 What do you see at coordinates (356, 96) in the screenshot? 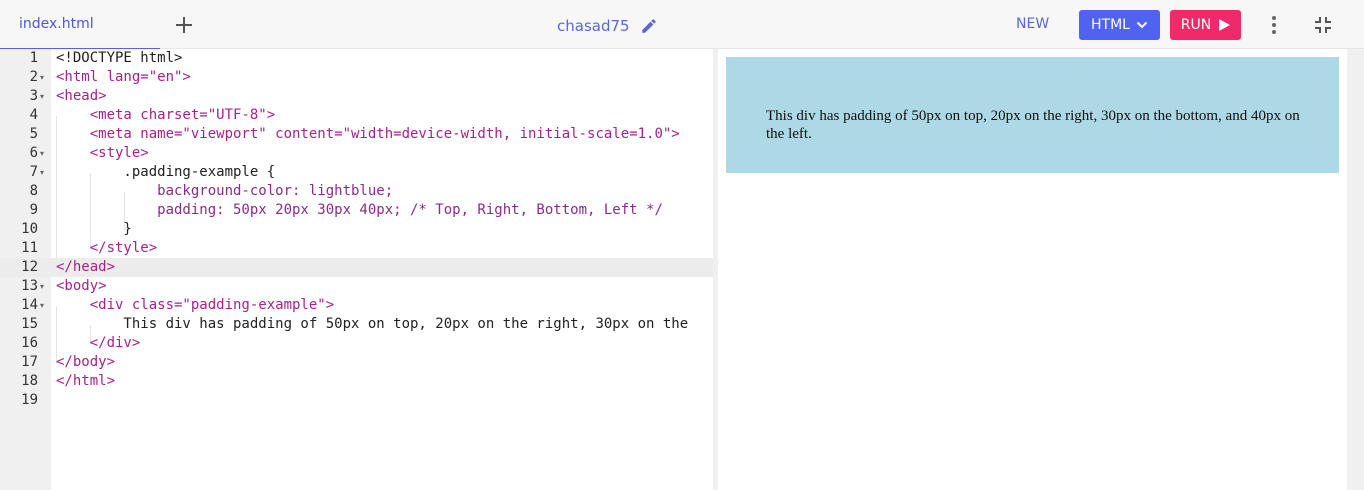
I see `code-line: 3 ▾ <head>` at bounding box center [356, 96].